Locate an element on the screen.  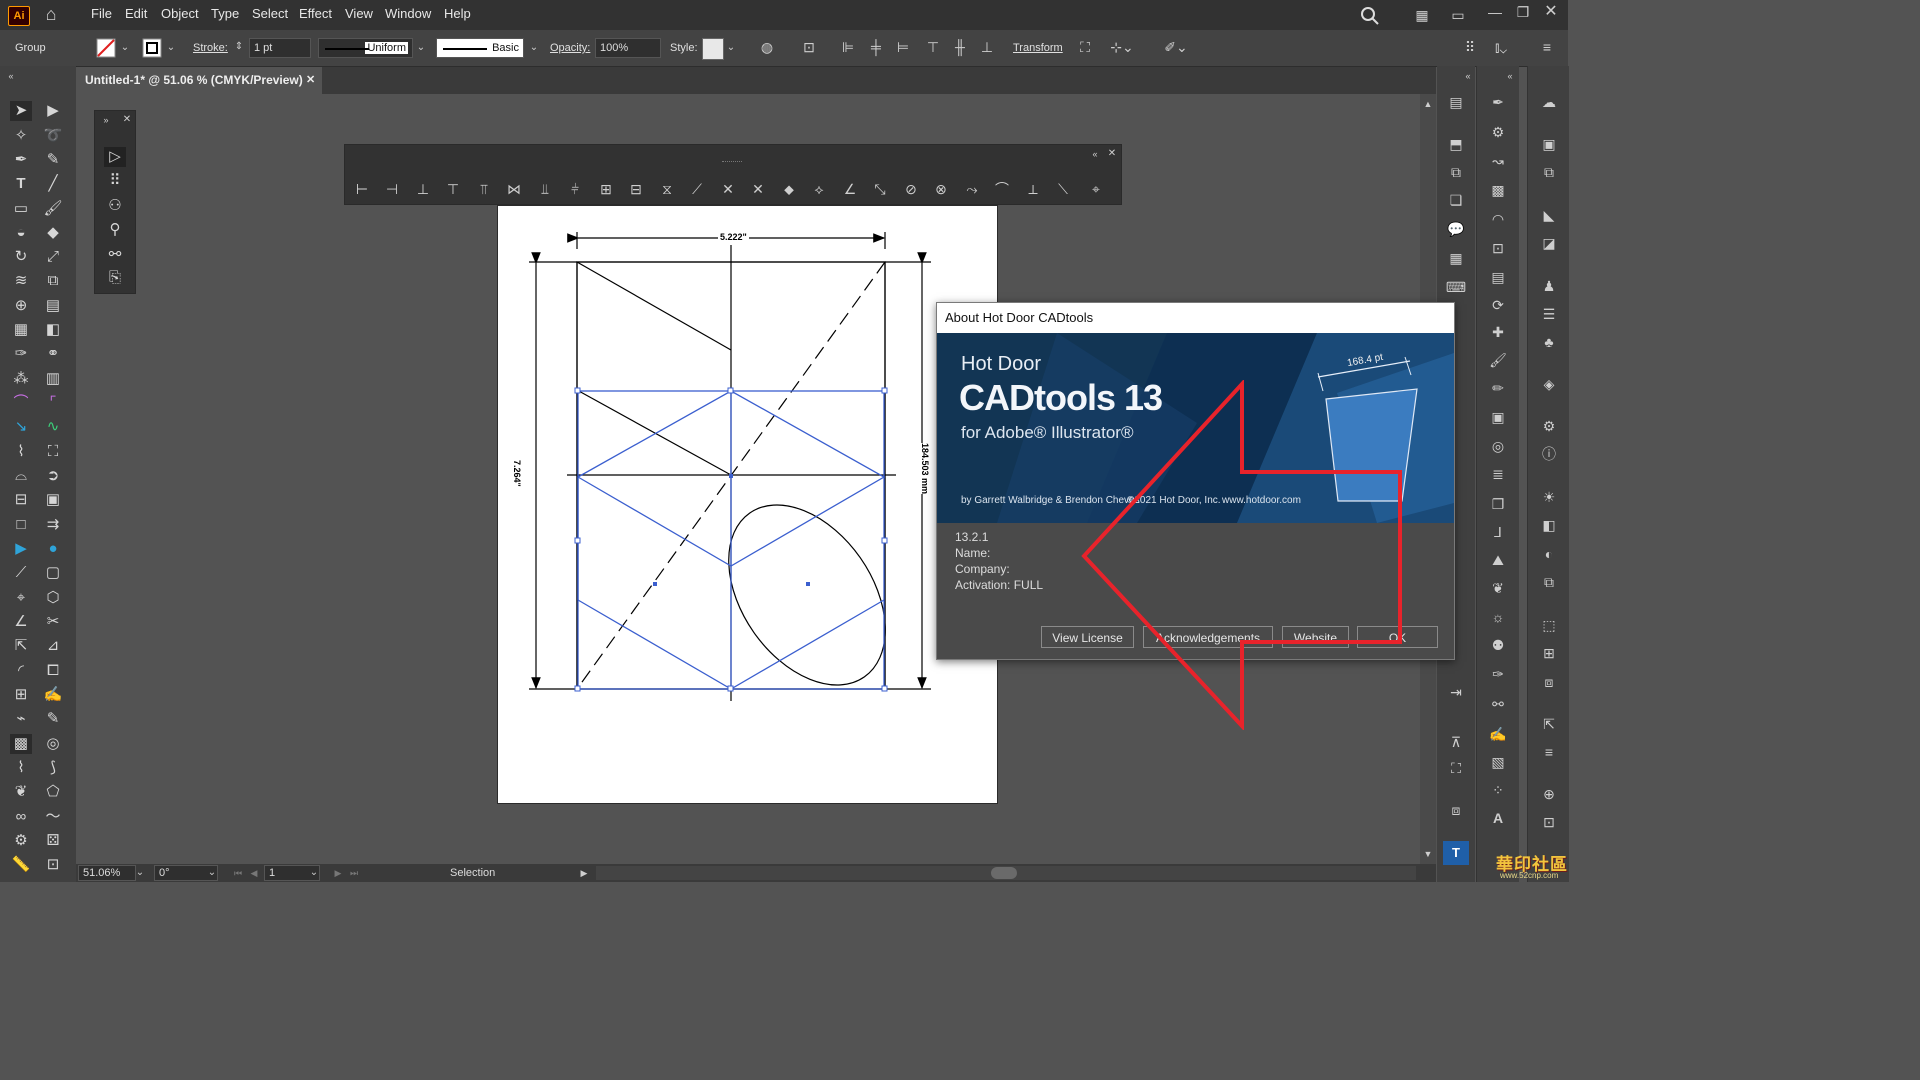
stroke-panel-icon: ☰ is located at coordinates (1549, 314).